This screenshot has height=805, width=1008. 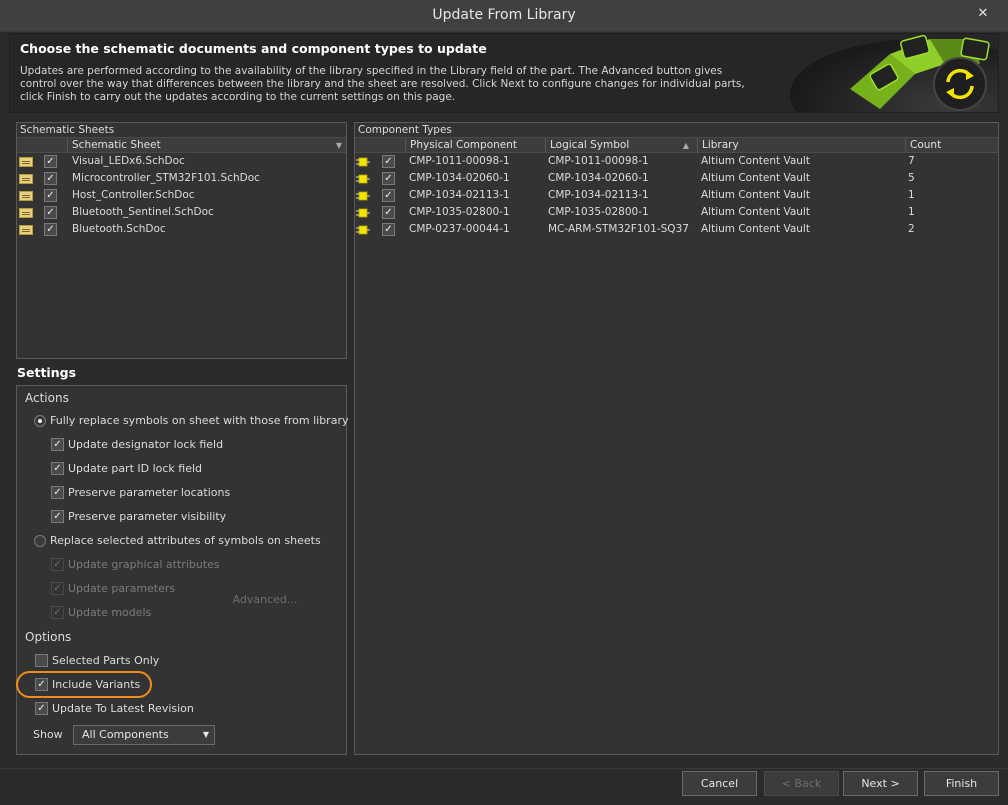 What do you see at coordinates (951, 145) in the screenshot?
I see `count-column: Count` at bounding box center [951, 145].